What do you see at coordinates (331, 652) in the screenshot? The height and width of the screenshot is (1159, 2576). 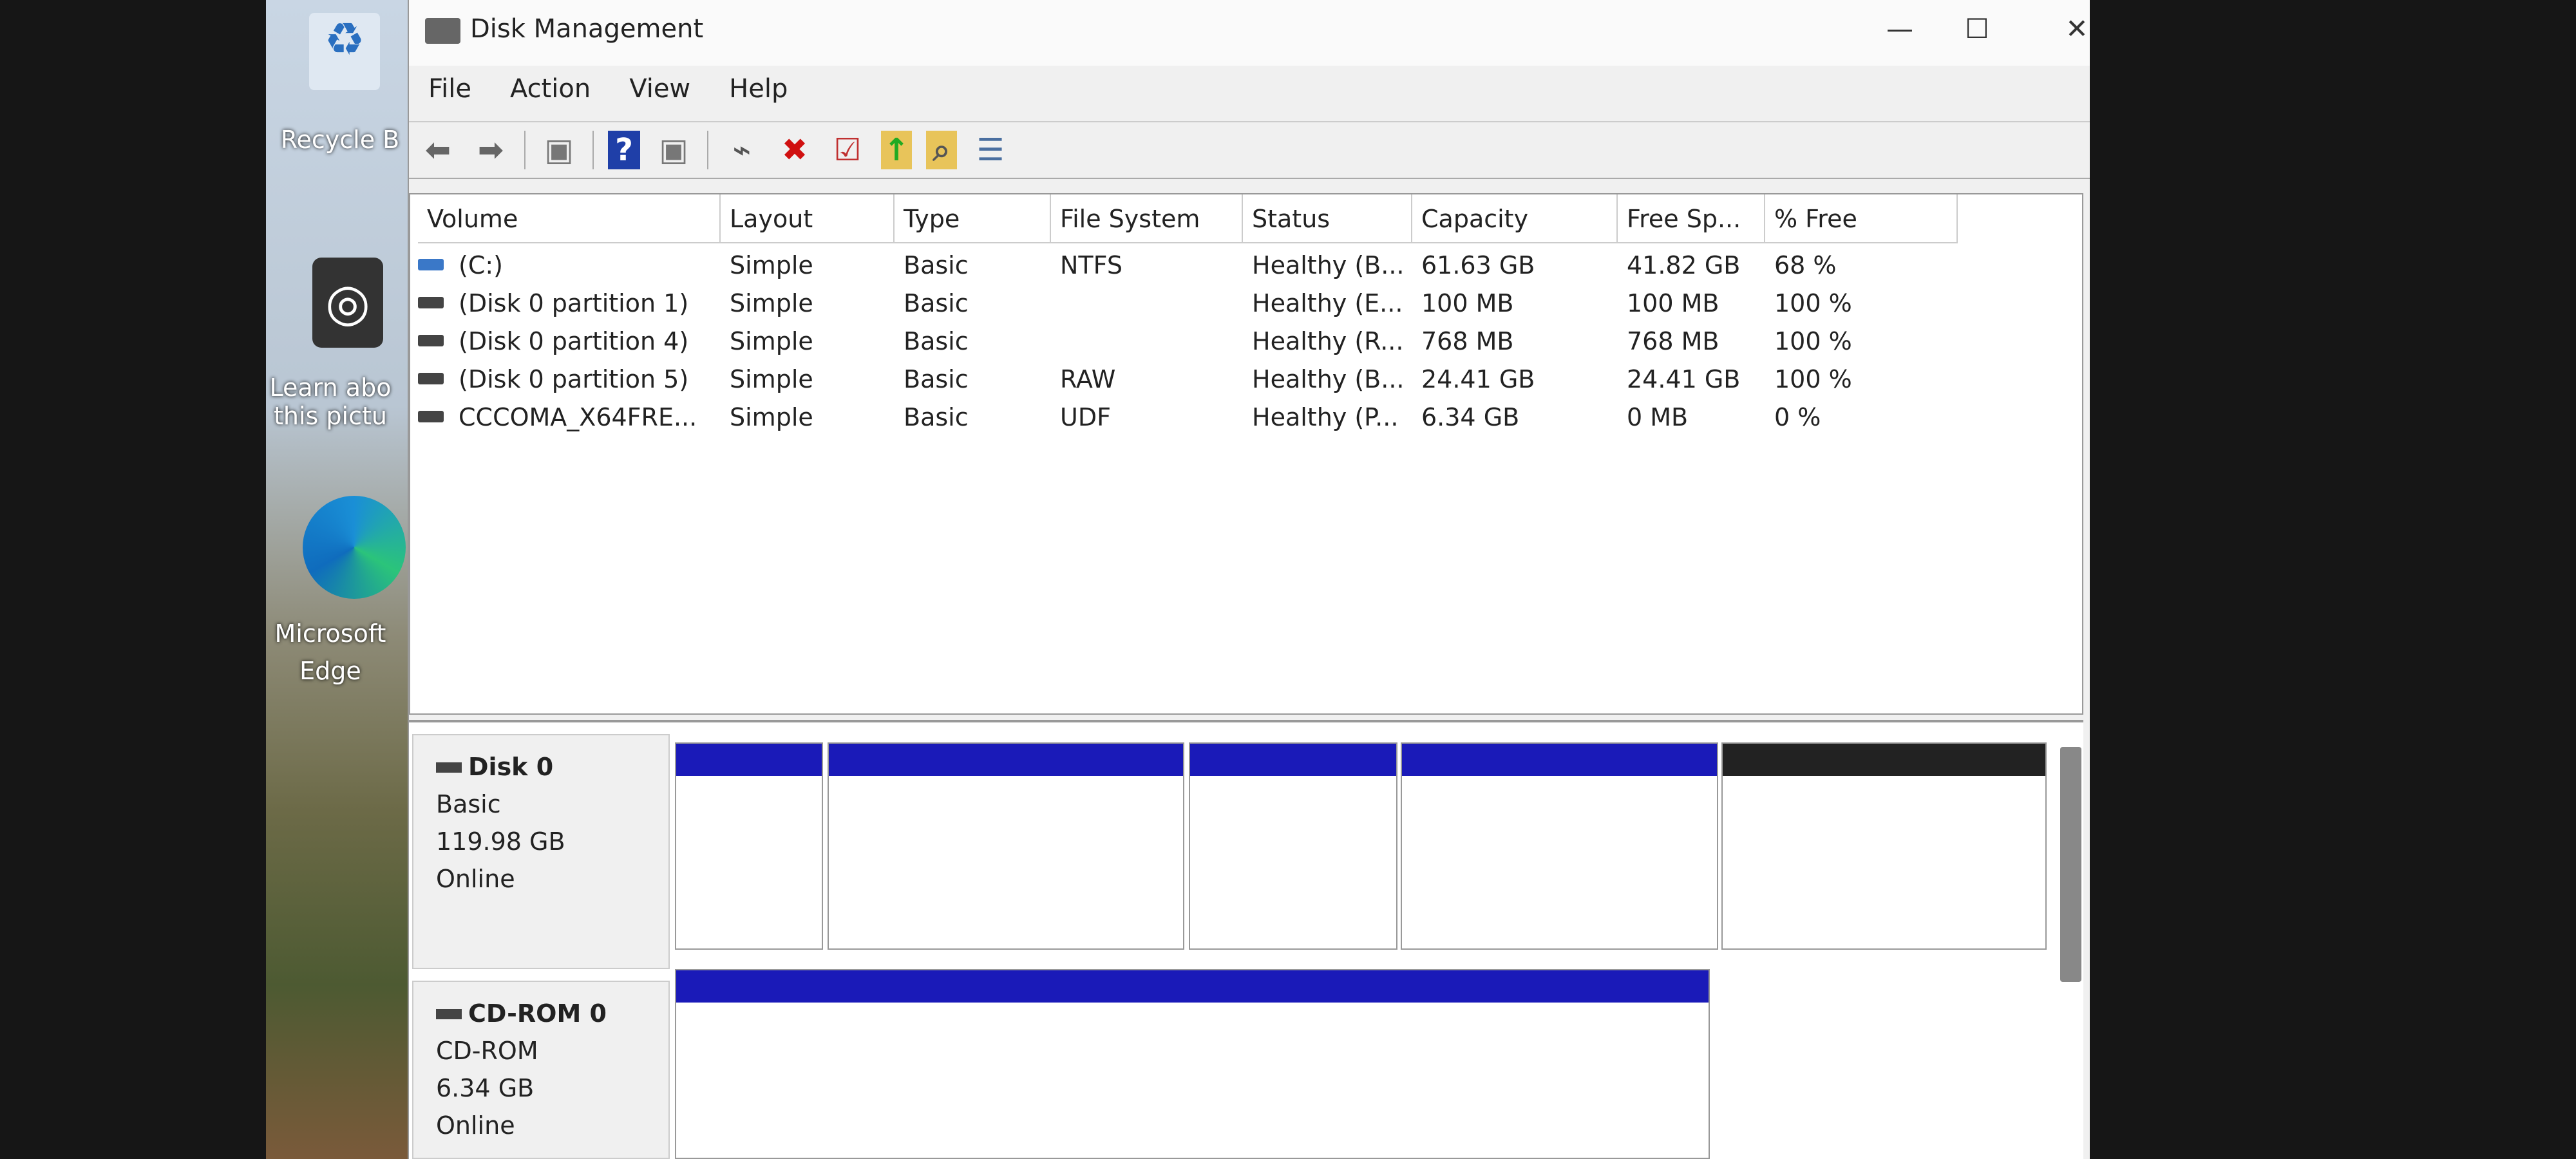 I see `desktop-label-edge: Microsoft Edge` at bounding box center [331, 652].